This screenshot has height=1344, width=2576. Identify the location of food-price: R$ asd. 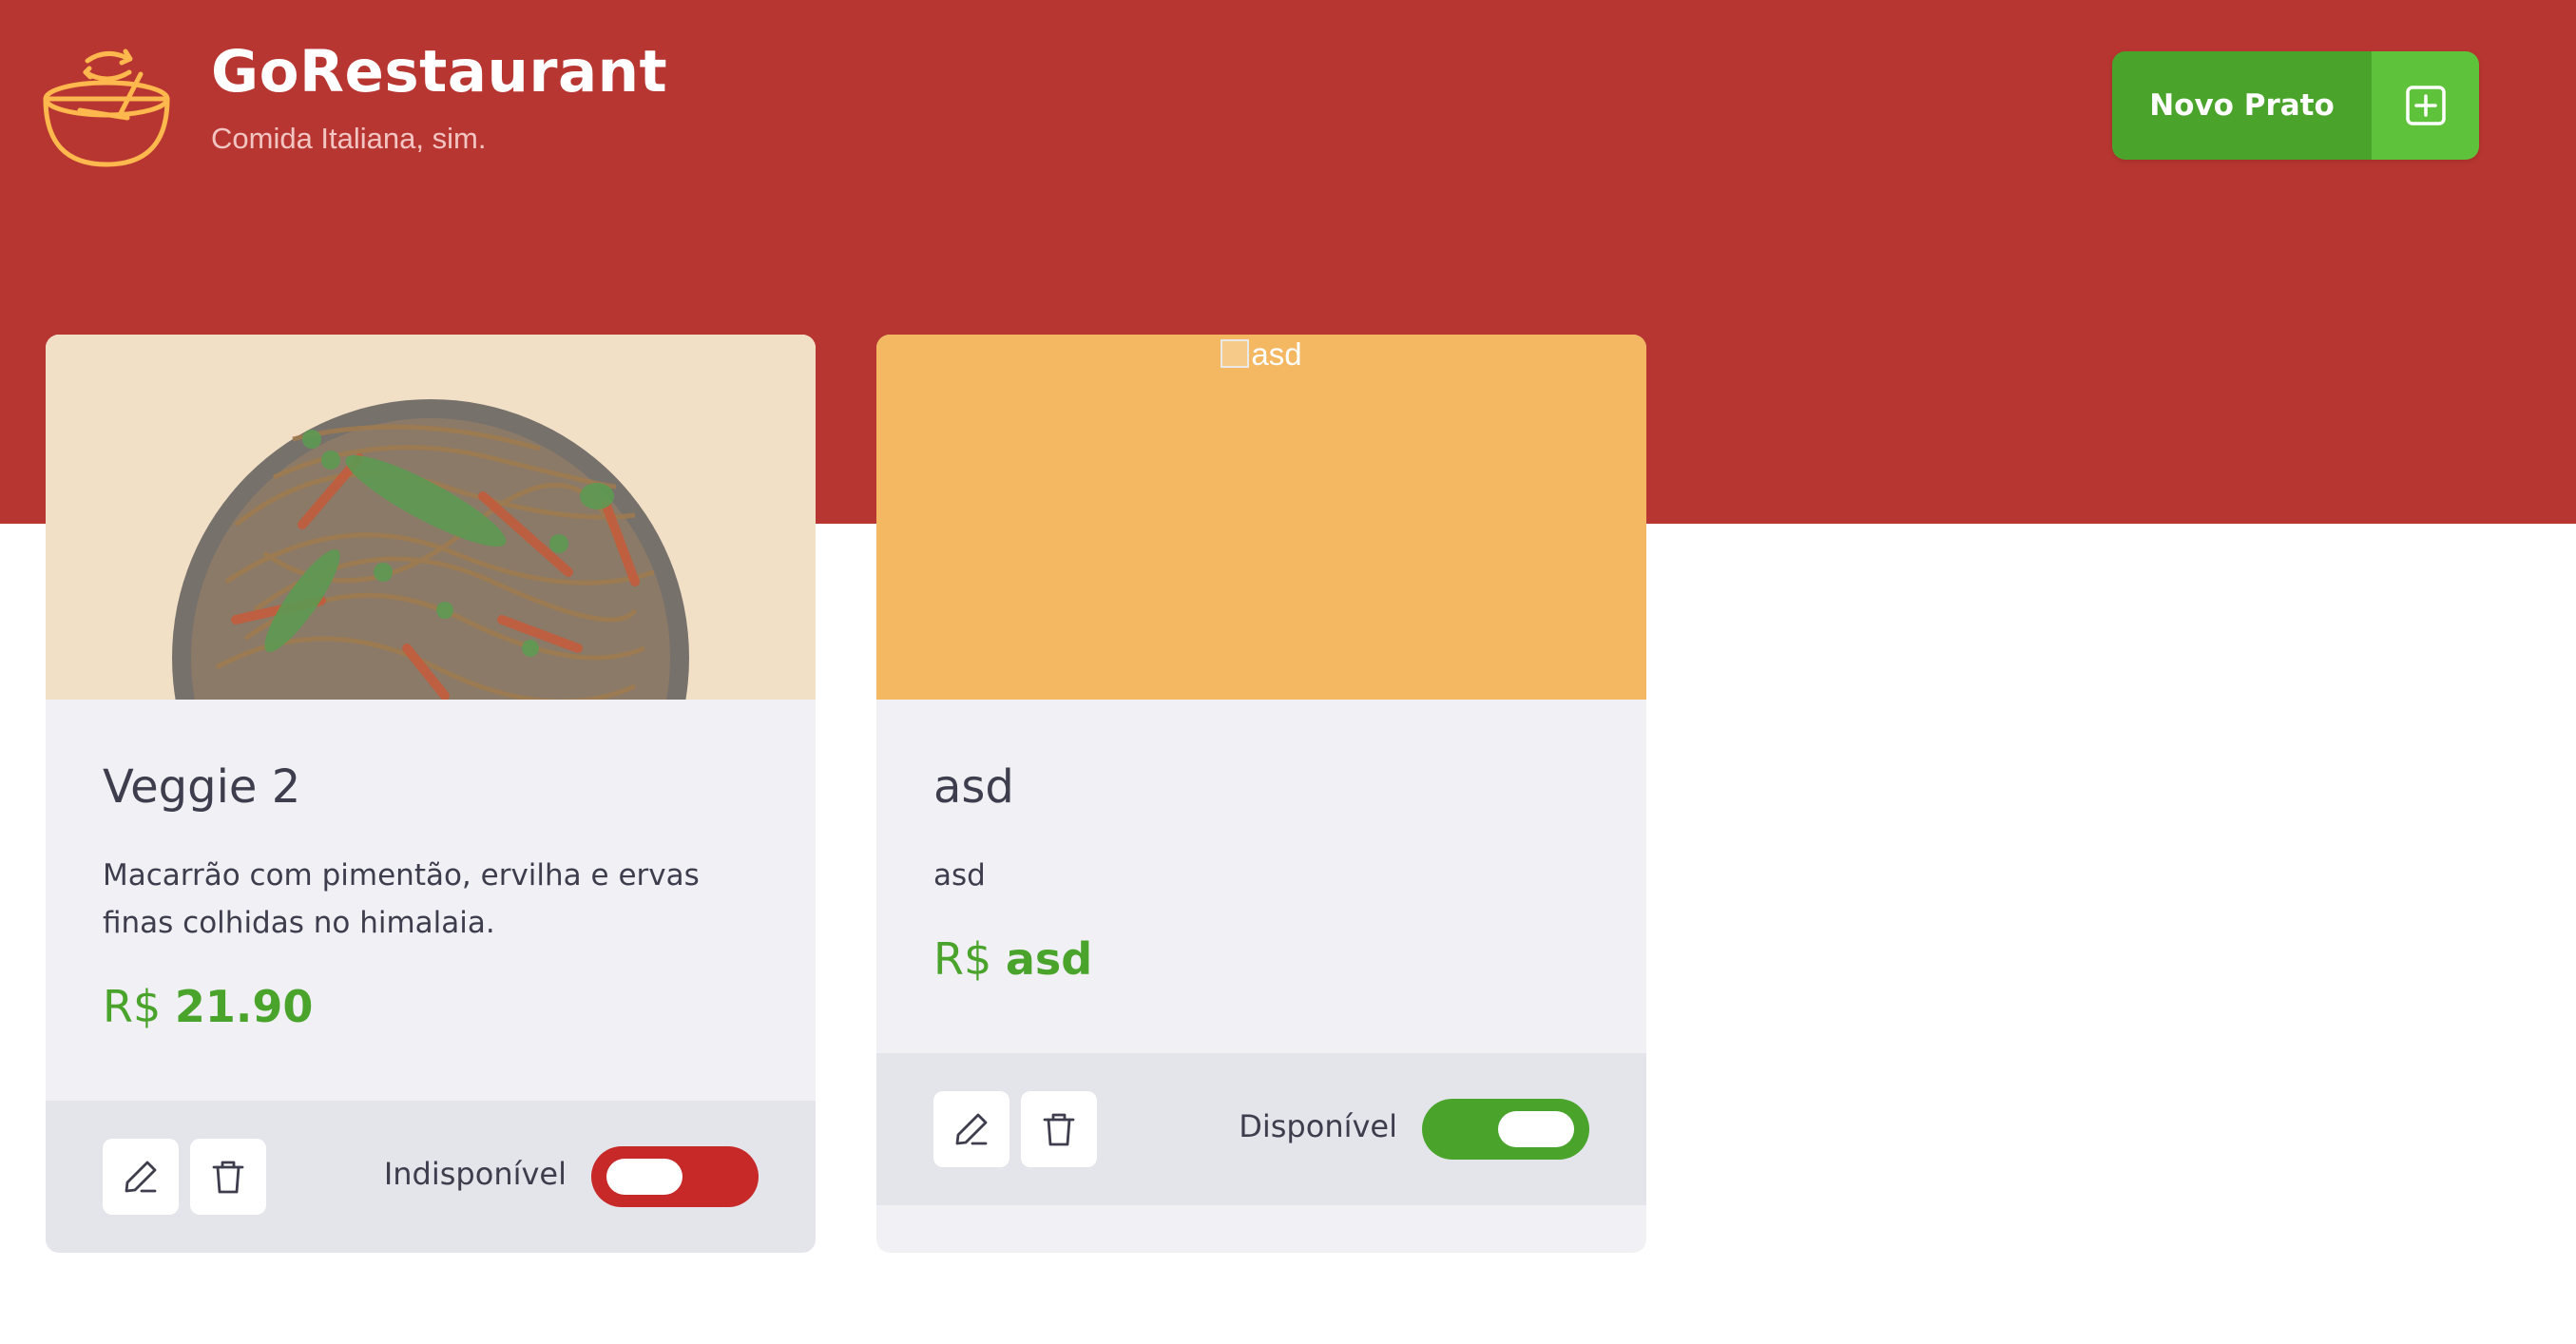
(1013, 959).